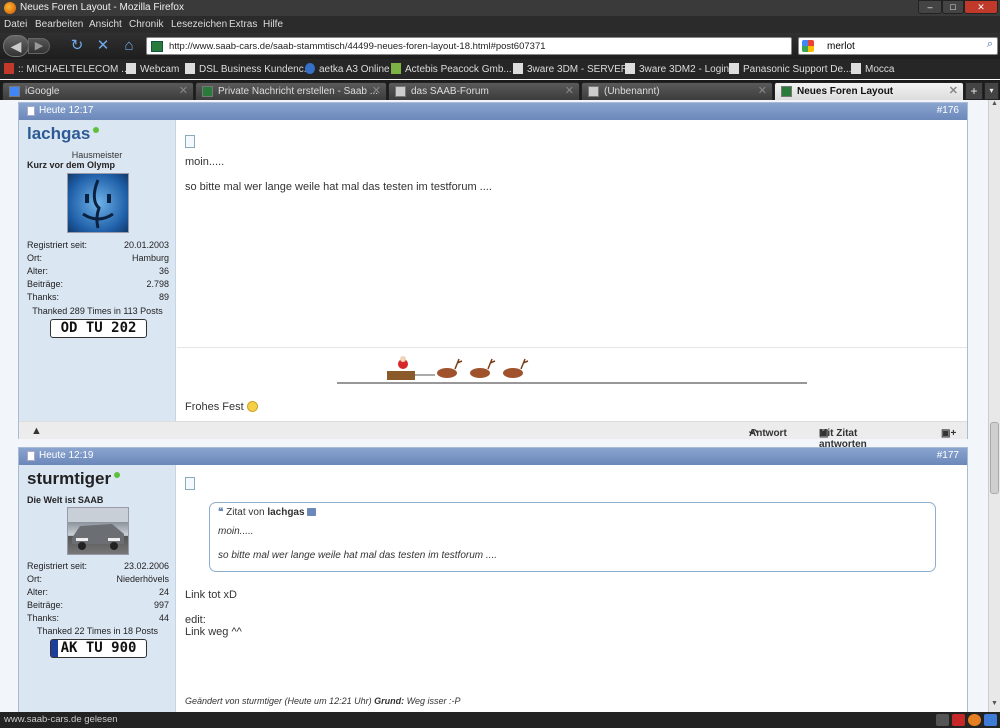 This screenshot has height=728, width=1000. I want to click on arrow-right-icon: ▶, so click(39, 46).